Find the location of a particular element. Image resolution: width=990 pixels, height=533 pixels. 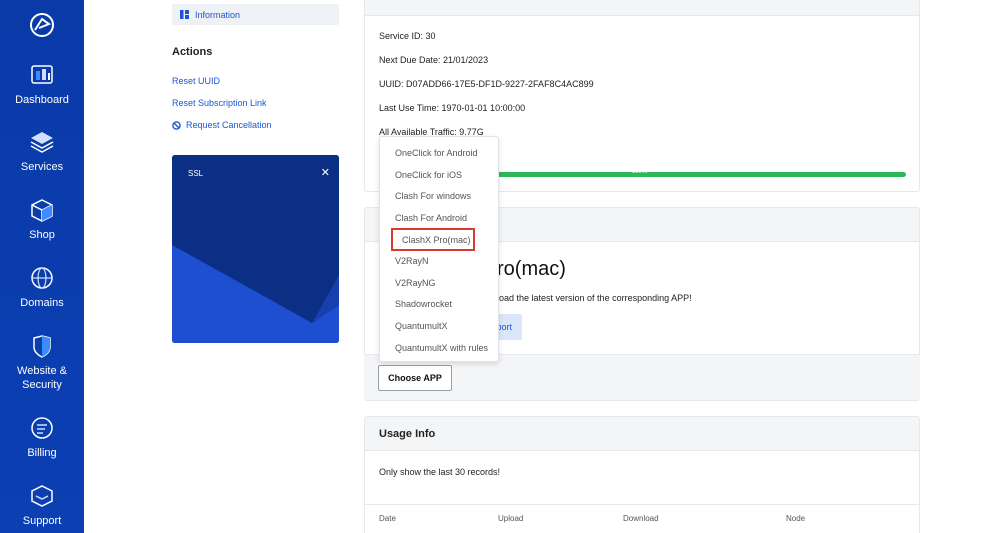

sidebar-label-dashboard: Dashboard is located at coordinates (42, 100).